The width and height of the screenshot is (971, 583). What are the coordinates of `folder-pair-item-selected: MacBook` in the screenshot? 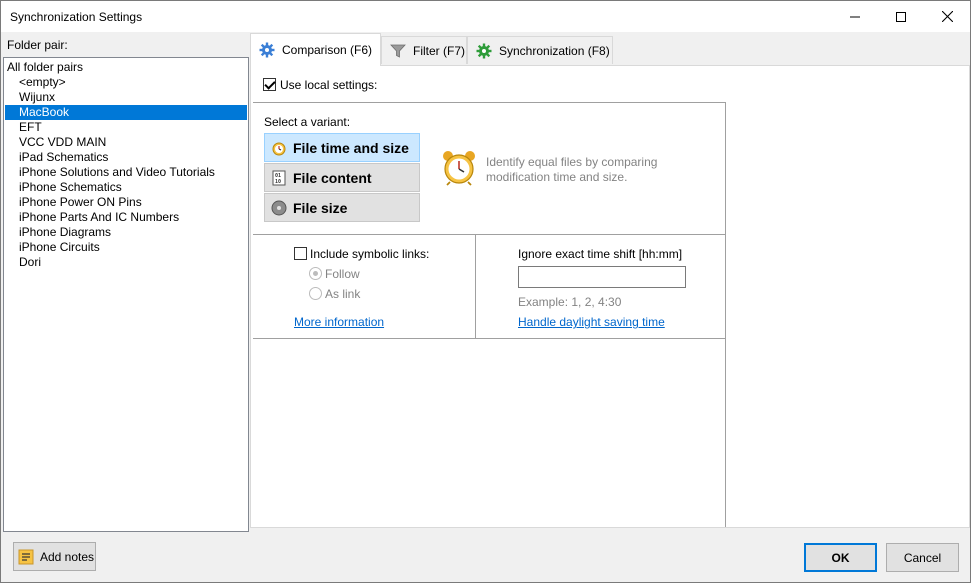 It's located at (126, 112).